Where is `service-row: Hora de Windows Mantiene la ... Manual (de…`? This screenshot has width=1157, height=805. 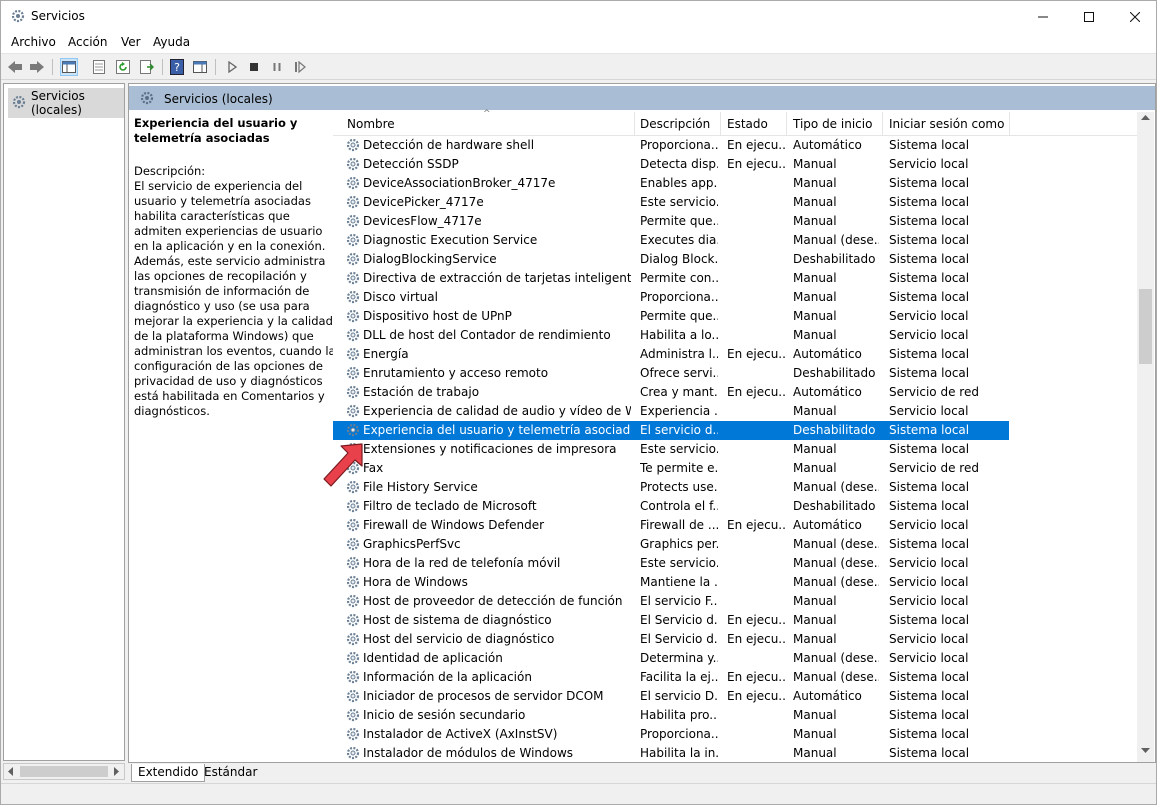
service-row: Hora de Windows Mantiene la ... Manual (de… is located at coordinates (671, 582).